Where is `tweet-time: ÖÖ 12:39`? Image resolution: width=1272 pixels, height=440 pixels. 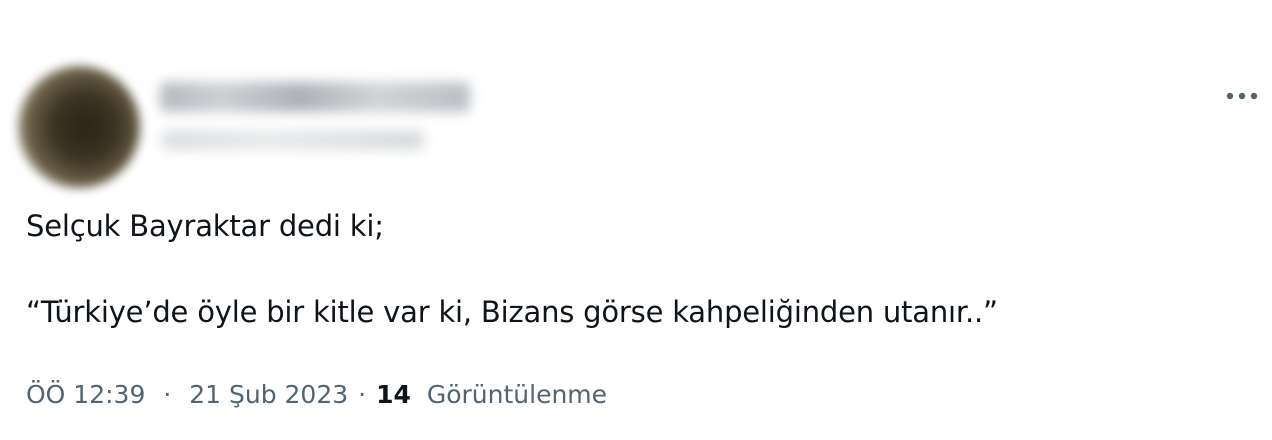
tweet-time: ÖÖ 12:39 is located at coordinates (86, 394).